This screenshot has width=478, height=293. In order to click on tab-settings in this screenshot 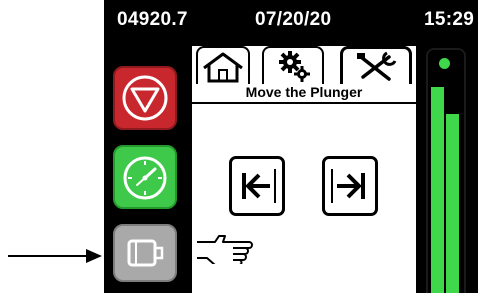, I will do `click(293, 65)`.